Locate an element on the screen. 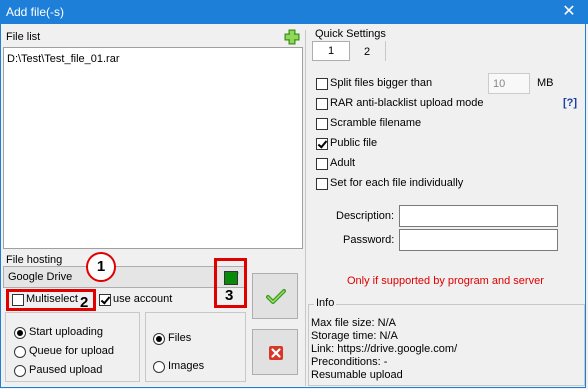 The width and height of the screenshot is (588, 389). ok-button is located at coordinates (275, 296).